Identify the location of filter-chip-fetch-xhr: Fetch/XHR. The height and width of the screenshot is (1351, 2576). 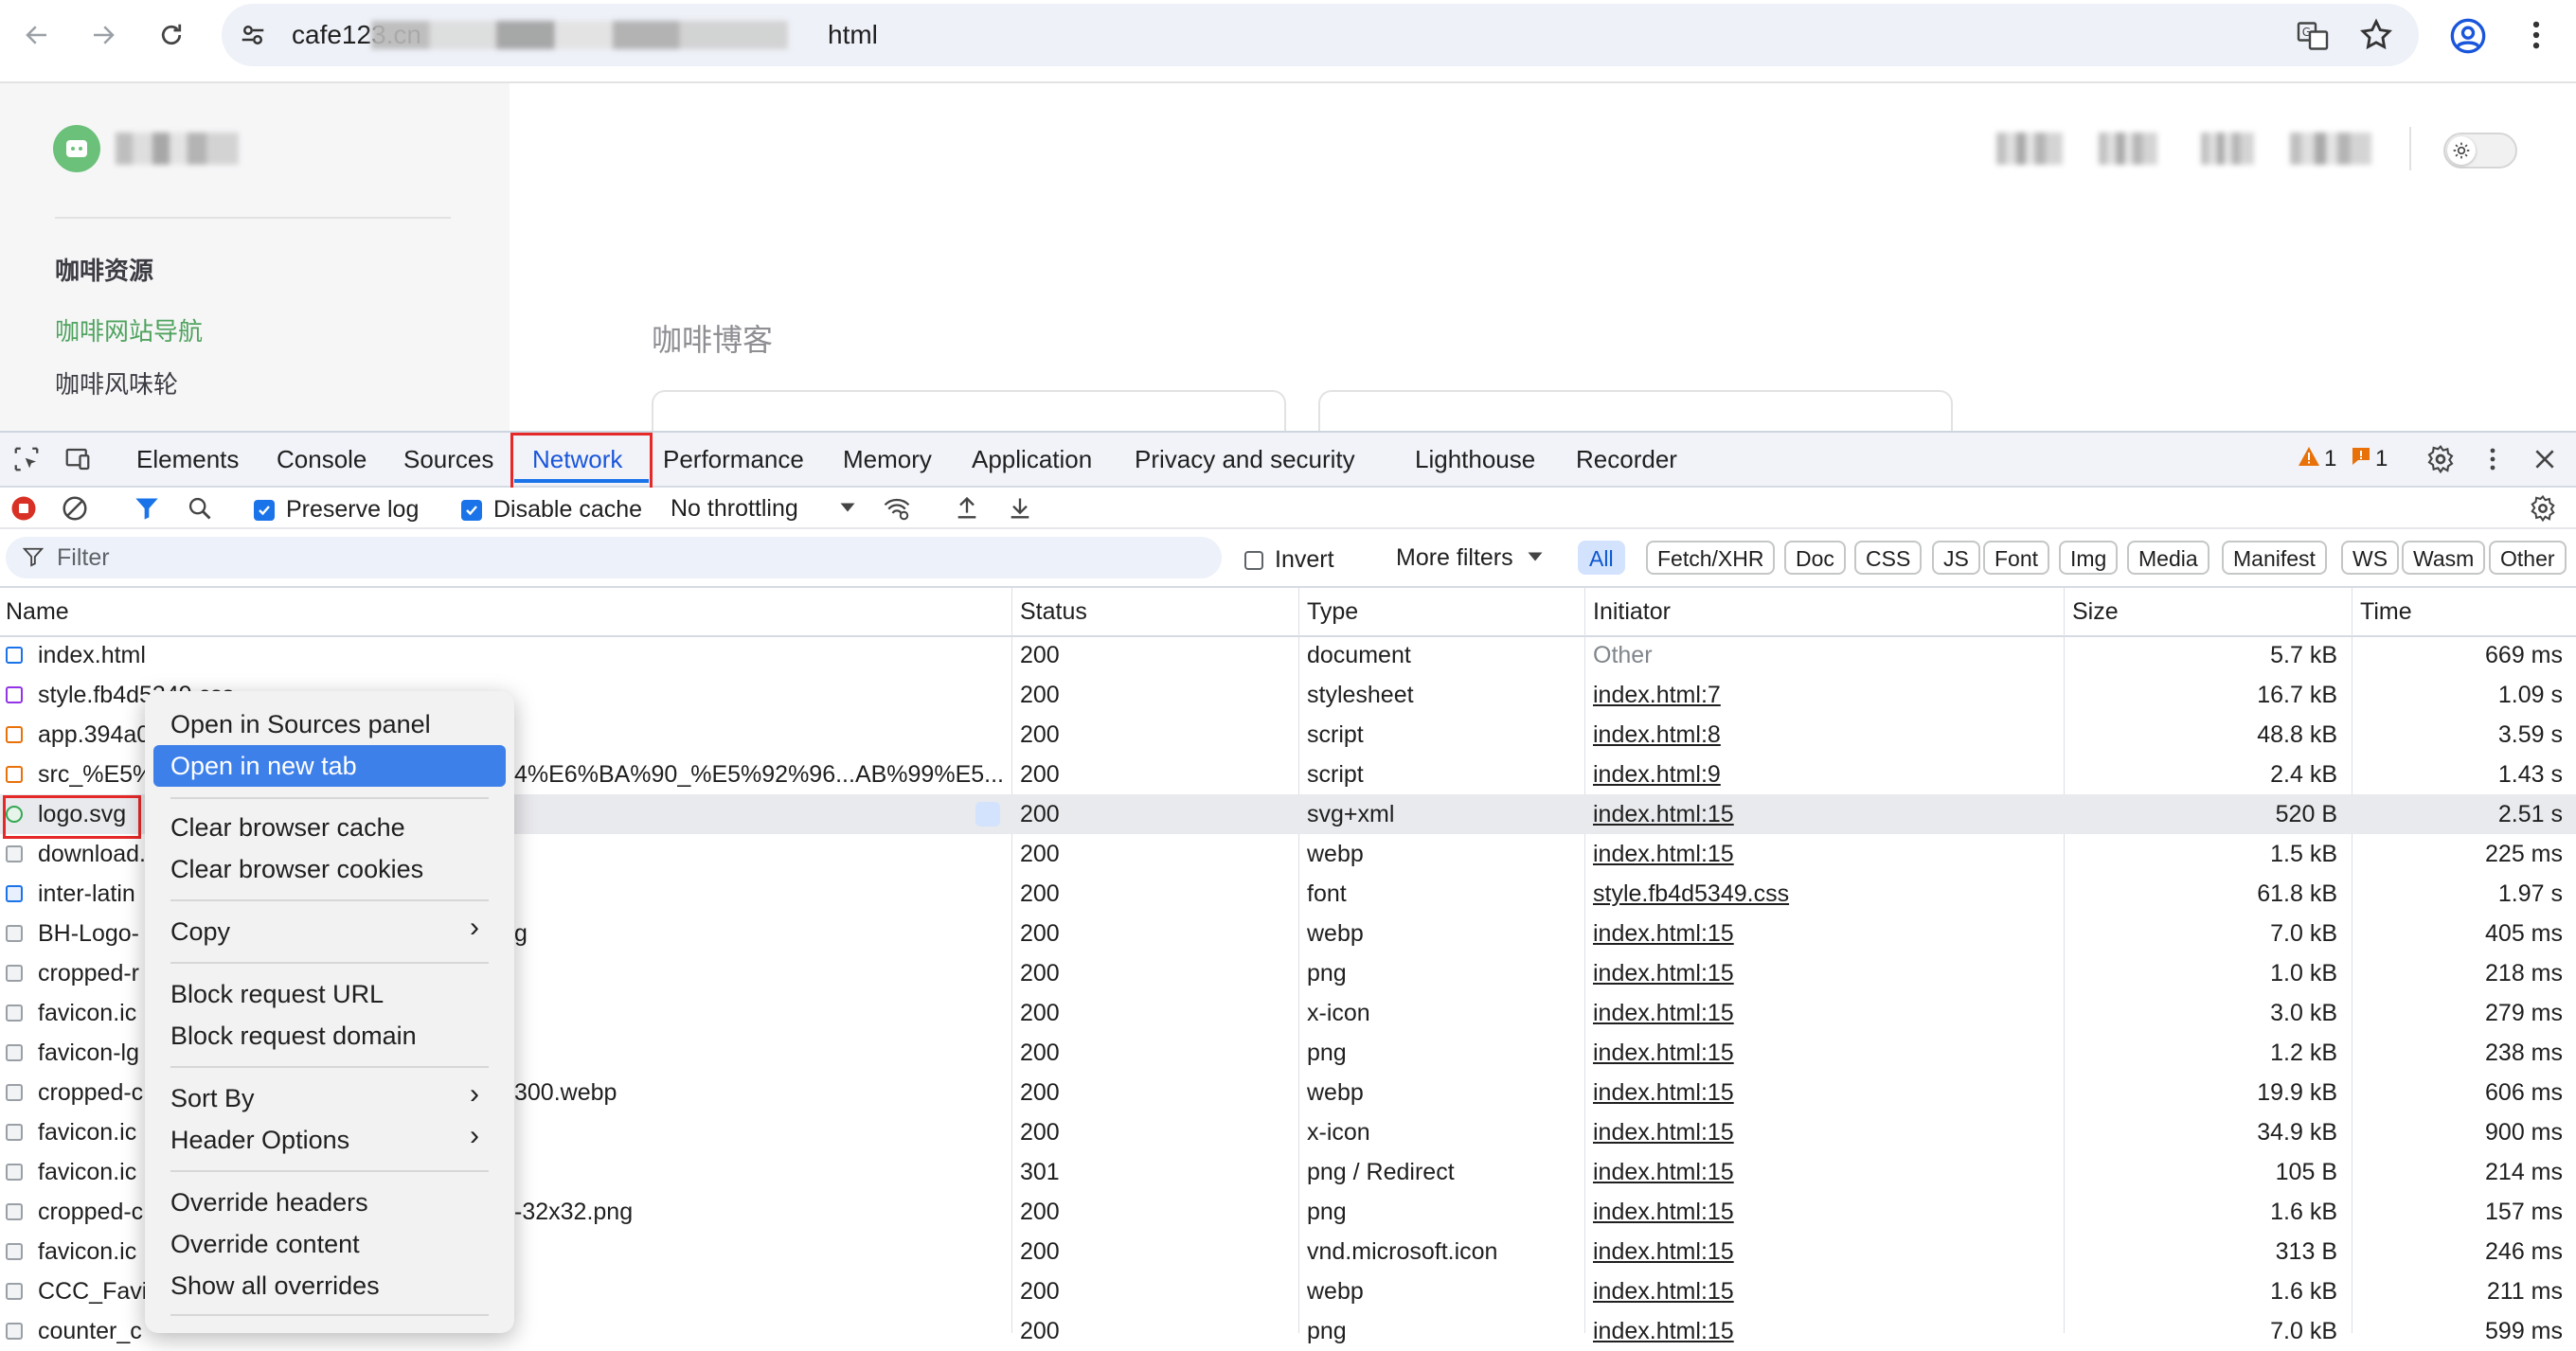
(1711, 558).